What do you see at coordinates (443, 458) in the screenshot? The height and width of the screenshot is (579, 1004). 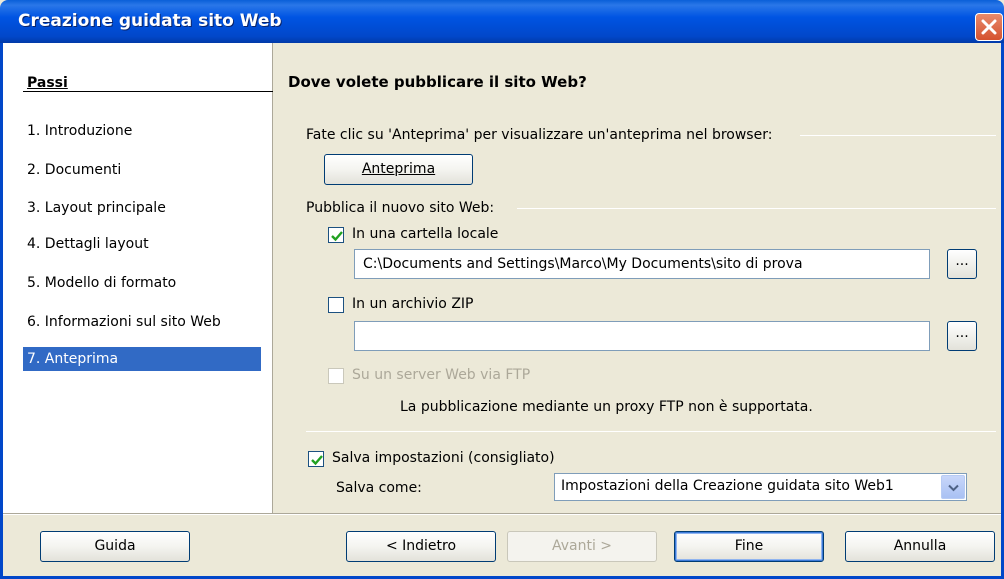 I see `save-settings-label: Salva impostazioni (consigliato)` at bounding box center [443, 458].